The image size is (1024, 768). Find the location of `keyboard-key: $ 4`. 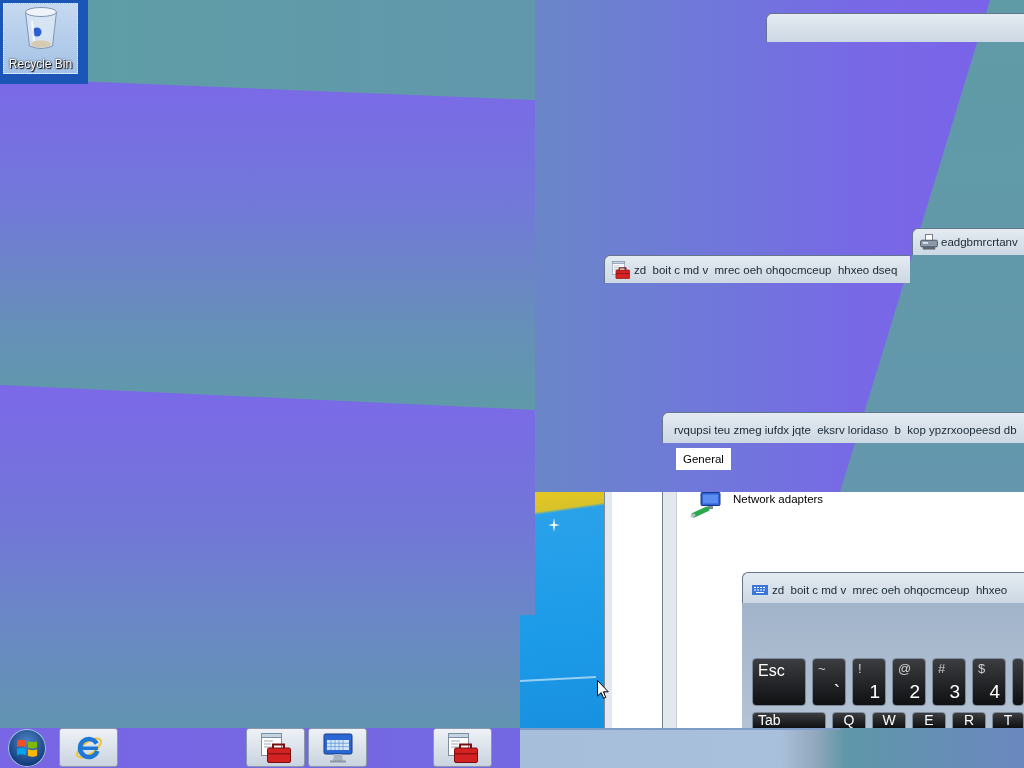

keyboard-key: $ 4 is located at coordinates (989, 682).